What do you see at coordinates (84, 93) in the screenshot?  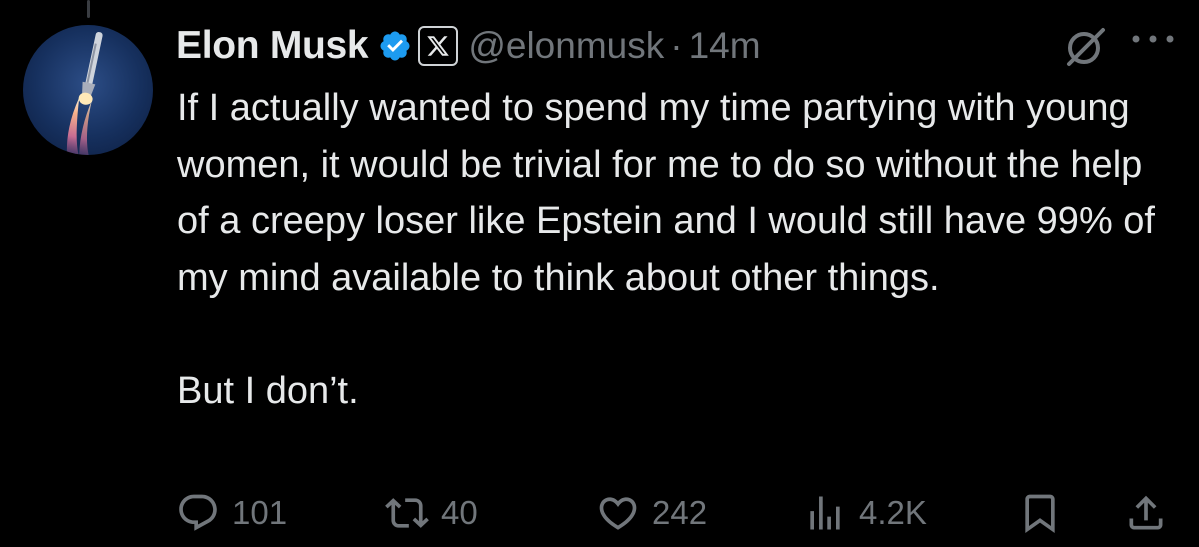 I see `rocket-avatar-image` at bounding box center [84, 93].